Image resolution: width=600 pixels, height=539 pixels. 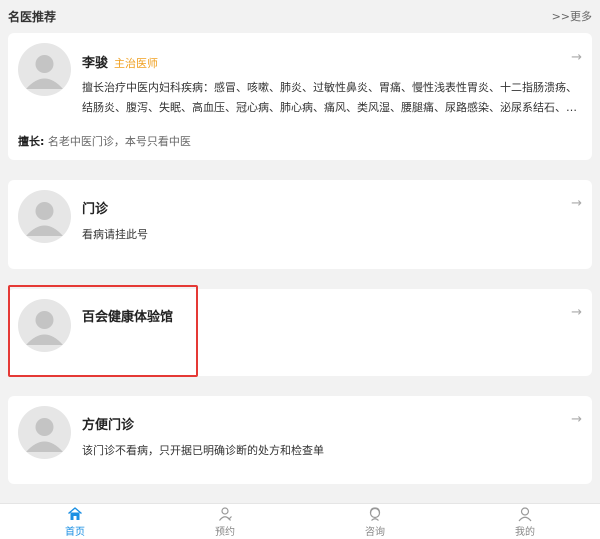 What do you see at coordinates (225, 521) in the screenshot?
I see `tab-appointment: 预约` at bounding box center [225, 521].